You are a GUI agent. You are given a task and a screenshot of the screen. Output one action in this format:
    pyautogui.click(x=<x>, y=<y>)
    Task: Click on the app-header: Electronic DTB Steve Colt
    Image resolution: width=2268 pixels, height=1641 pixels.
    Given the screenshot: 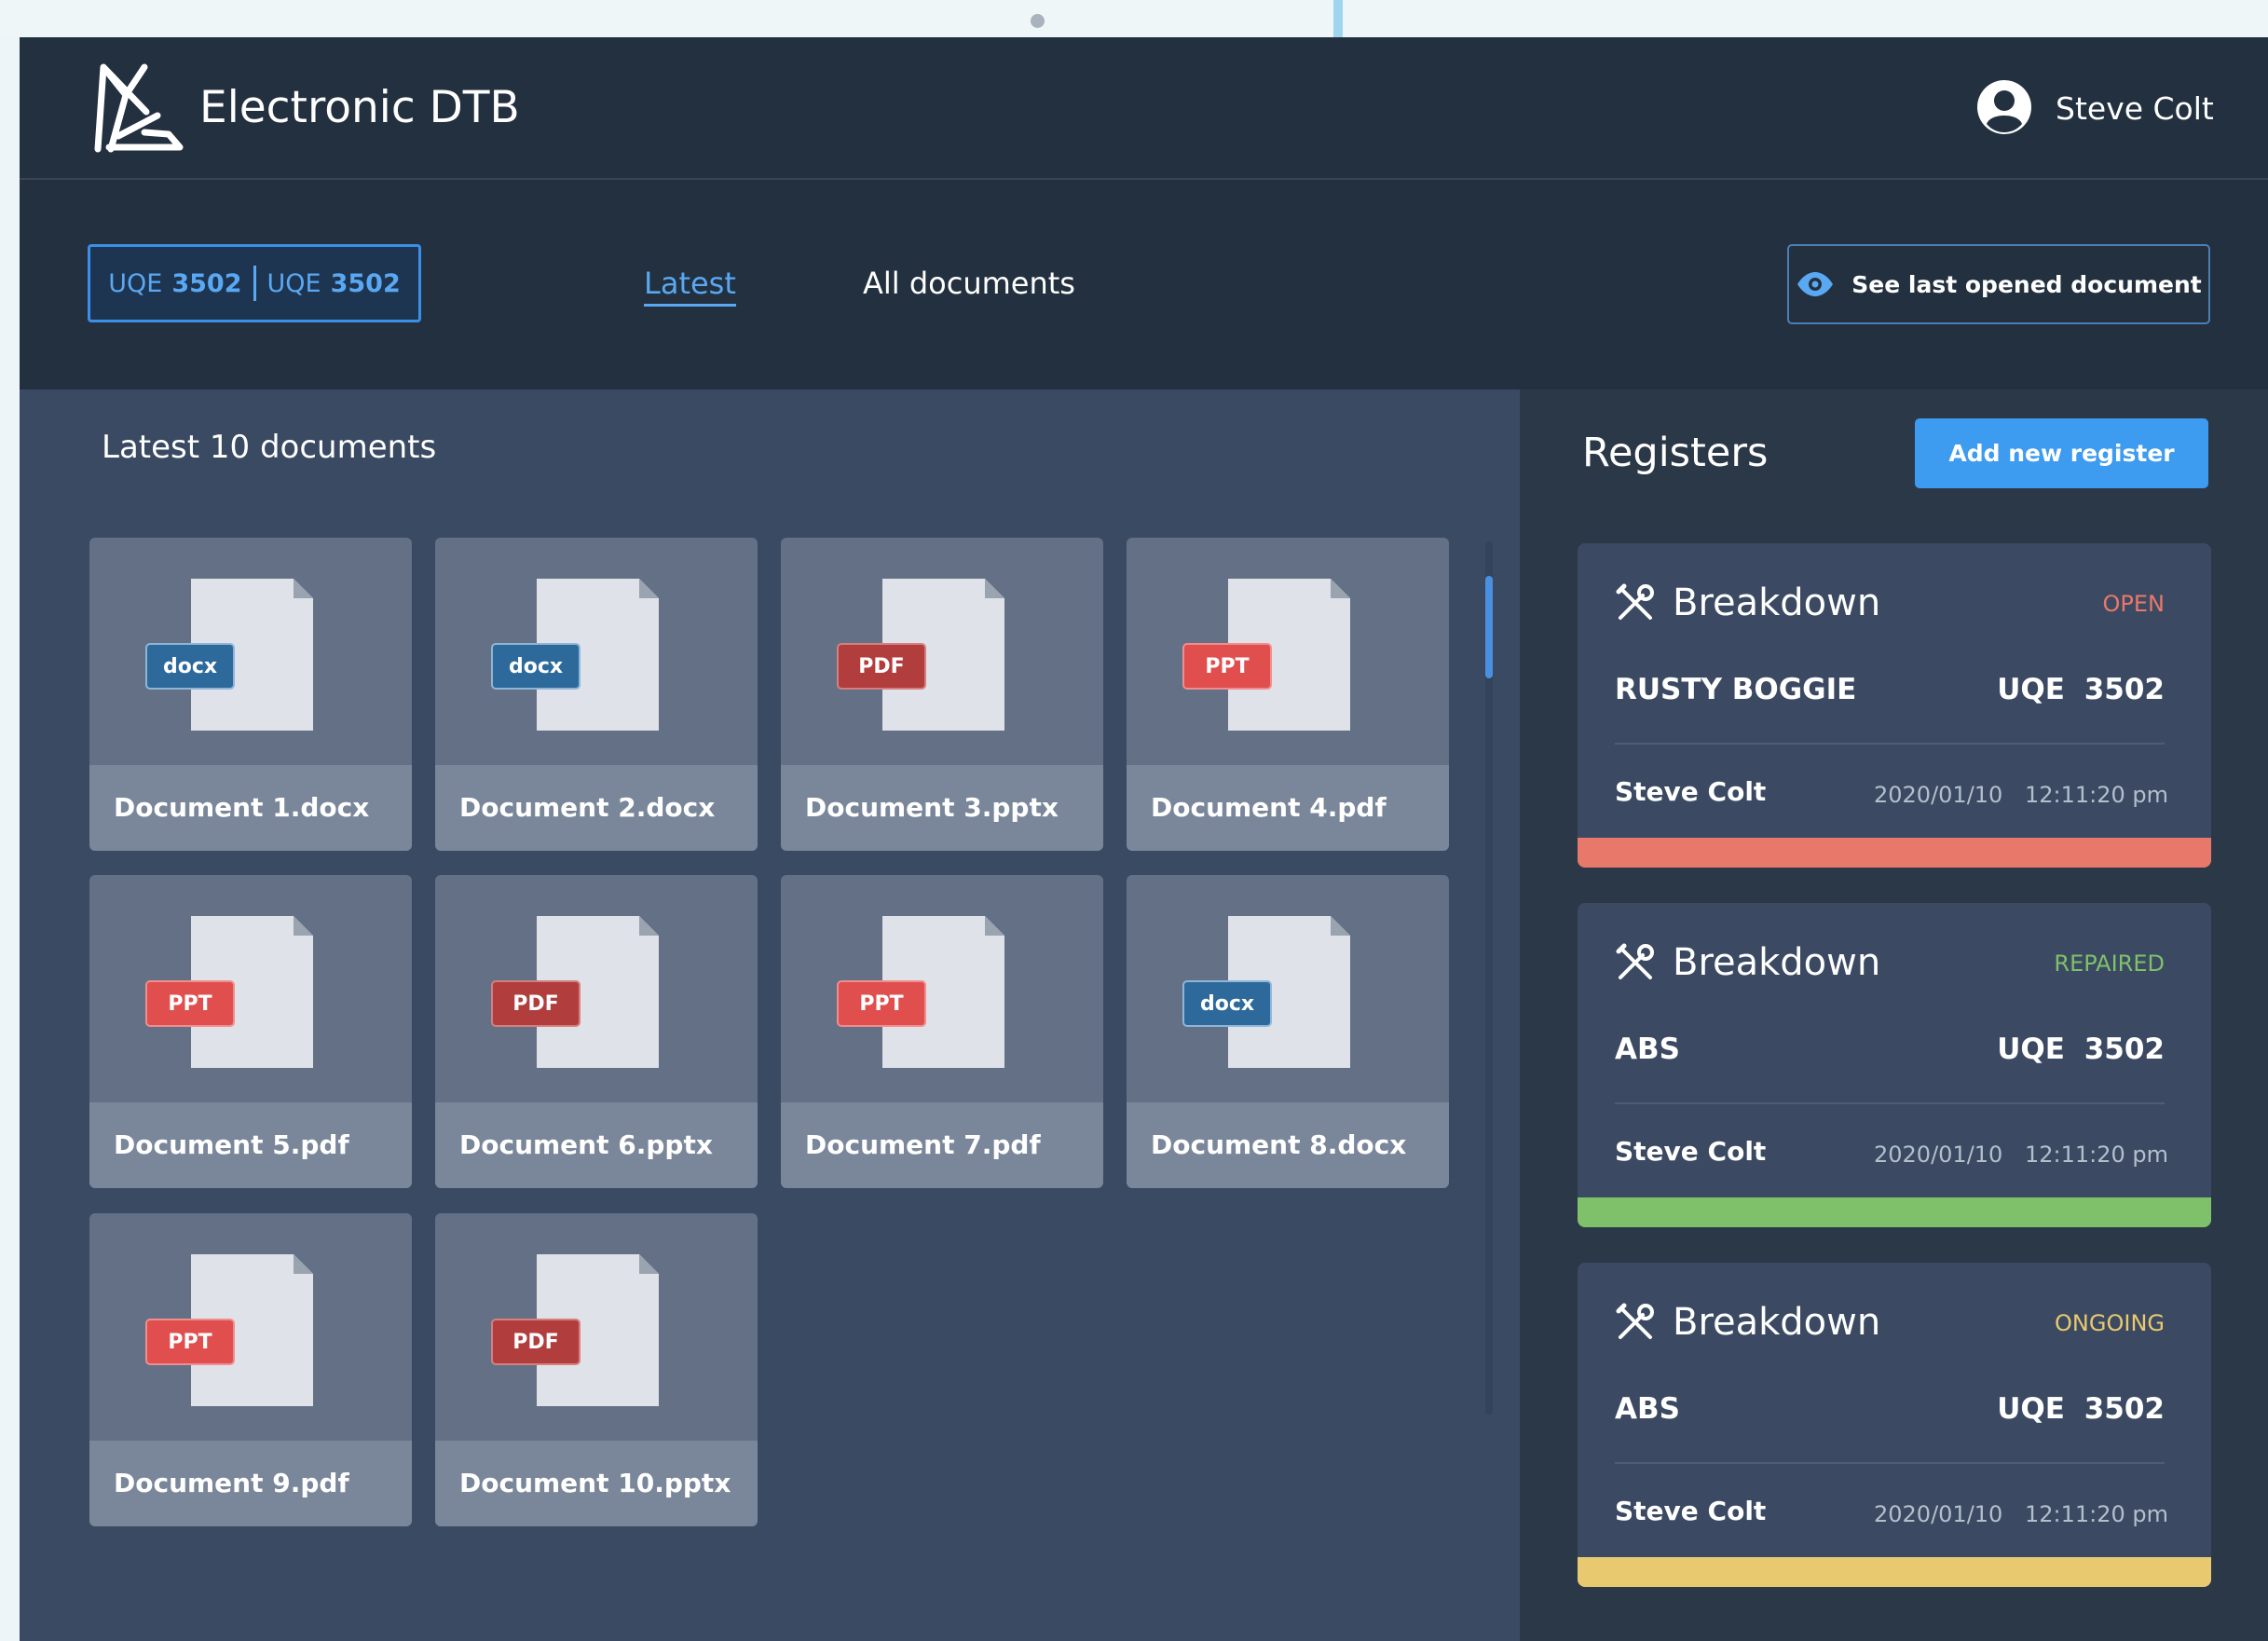 What is the action you would take?
    pyautogui.click(x=1144, y=109)
    